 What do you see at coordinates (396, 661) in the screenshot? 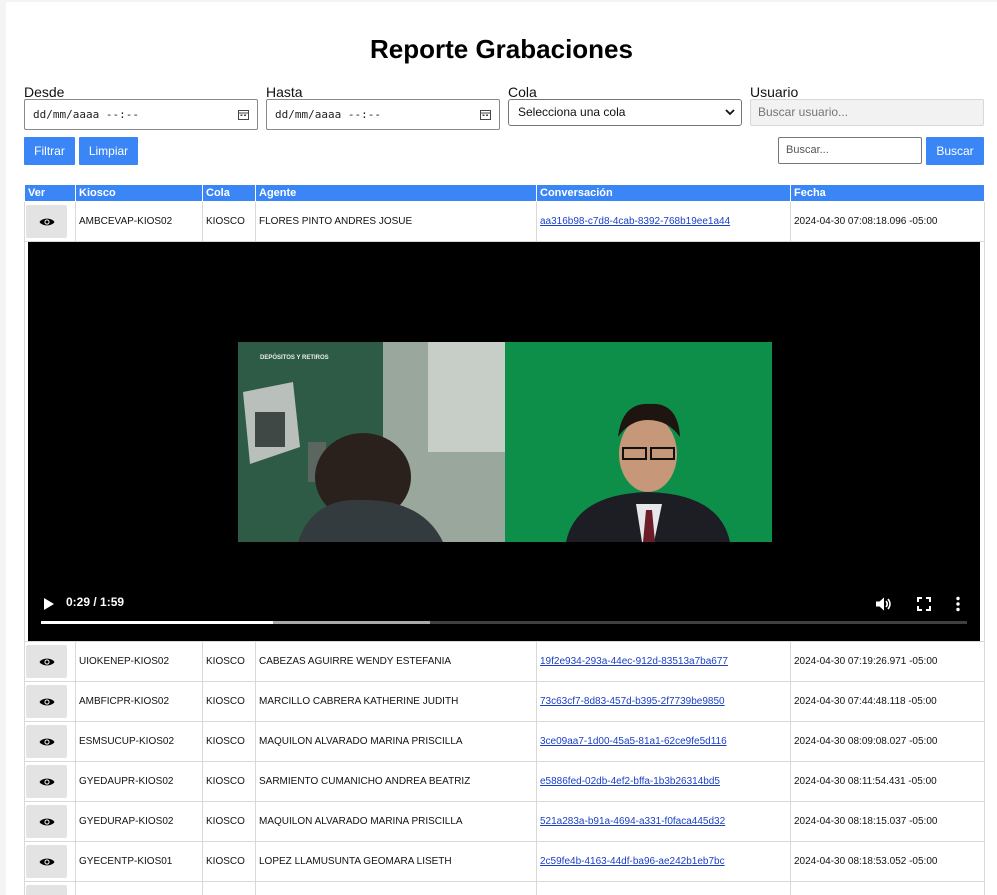
I see `agente-cell: CABEZAS AGUIRRE WENDY ESTEFANIA` at bounding box center [396, 661].